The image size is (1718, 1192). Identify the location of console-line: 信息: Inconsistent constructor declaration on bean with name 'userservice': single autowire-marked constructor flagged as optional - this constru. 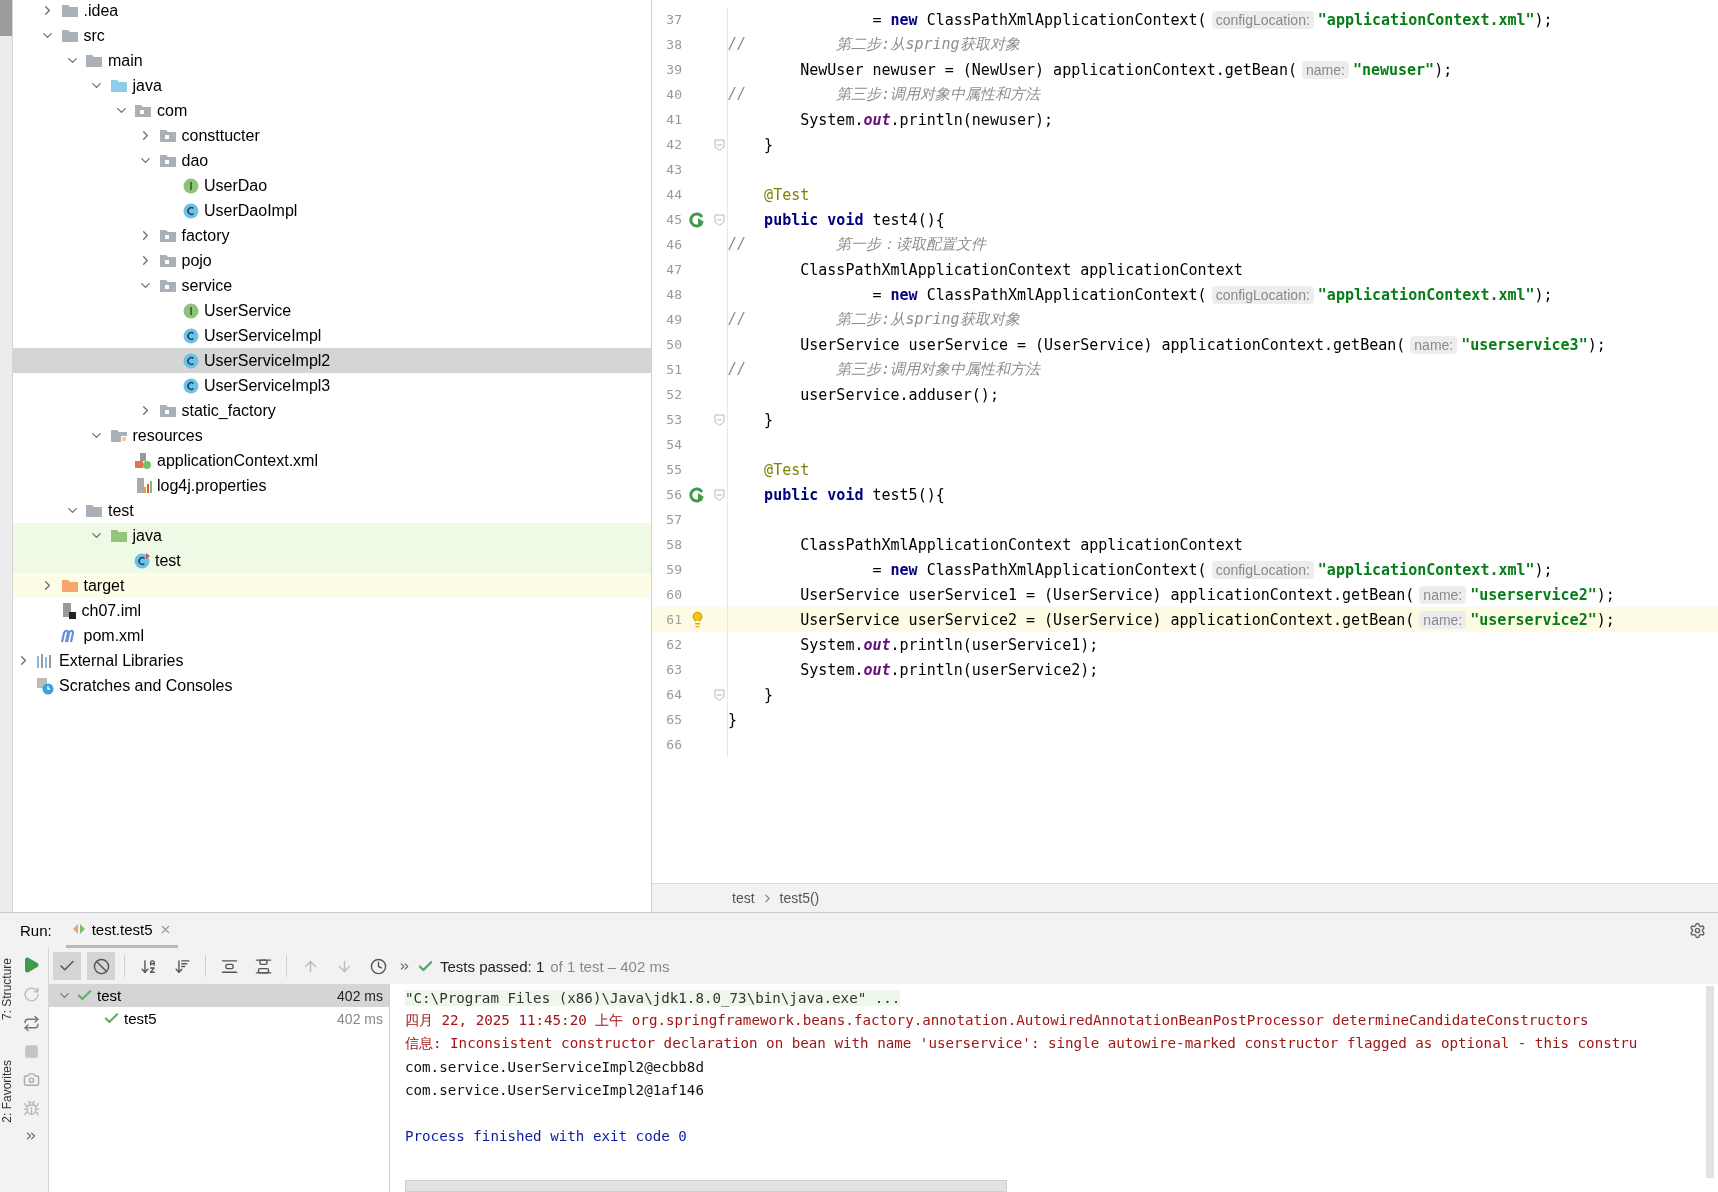
(1021, 1043).